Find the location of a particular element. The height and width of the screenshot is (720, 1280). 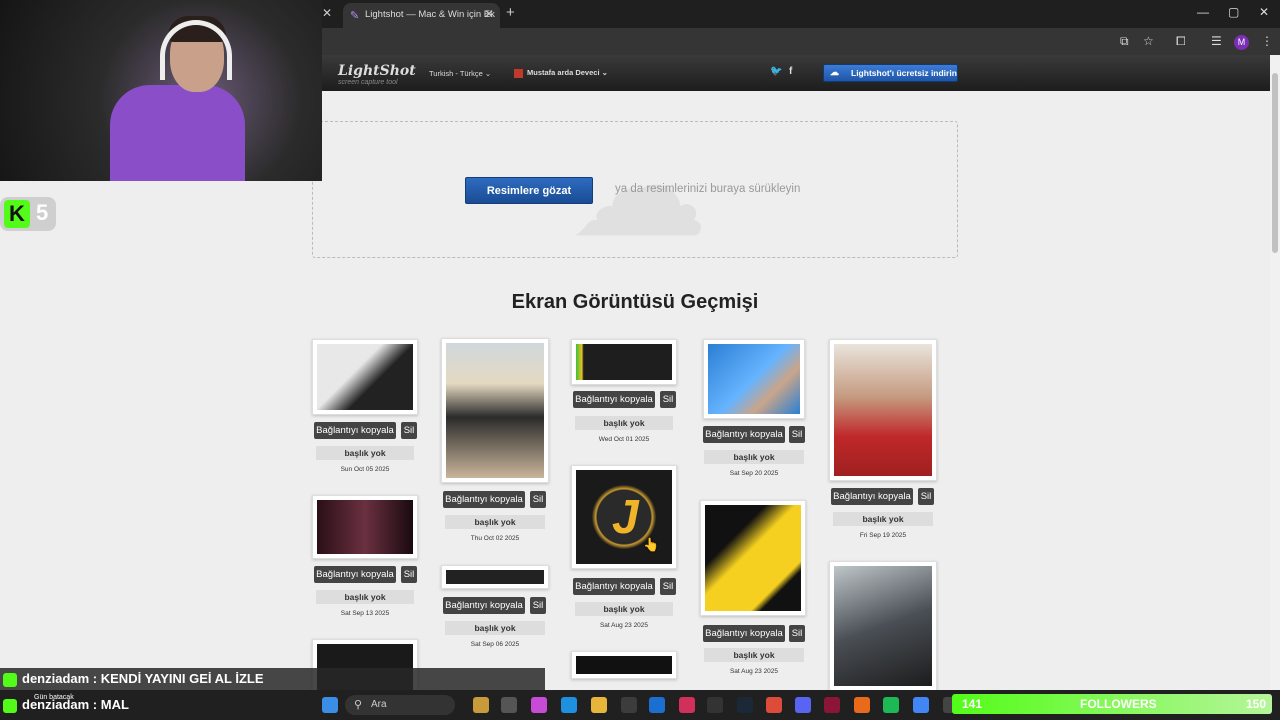

scroll-thumb is located at coordinates (1275, 163).